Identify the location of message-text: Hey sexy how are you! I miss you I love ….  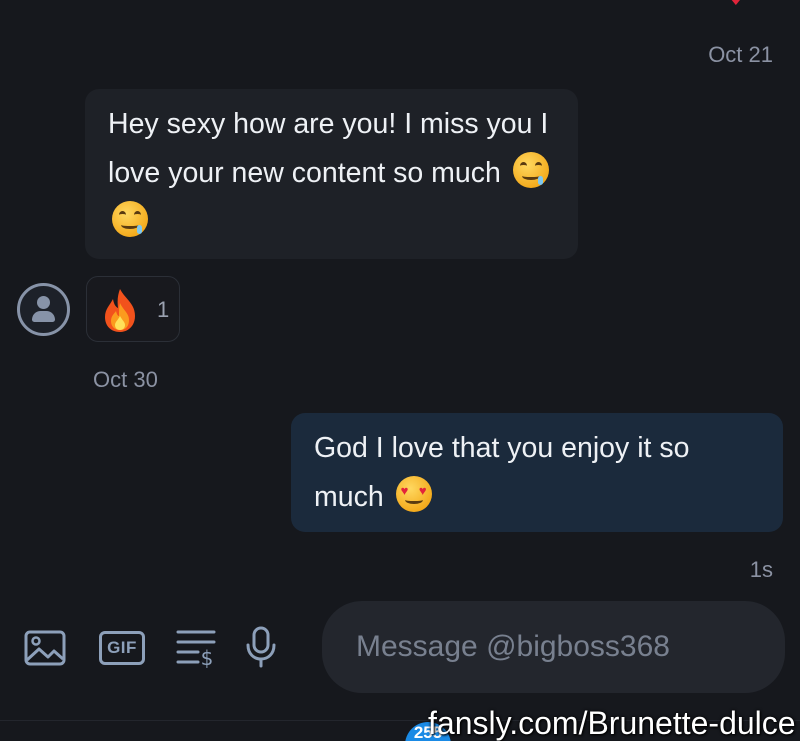
(328, 148).